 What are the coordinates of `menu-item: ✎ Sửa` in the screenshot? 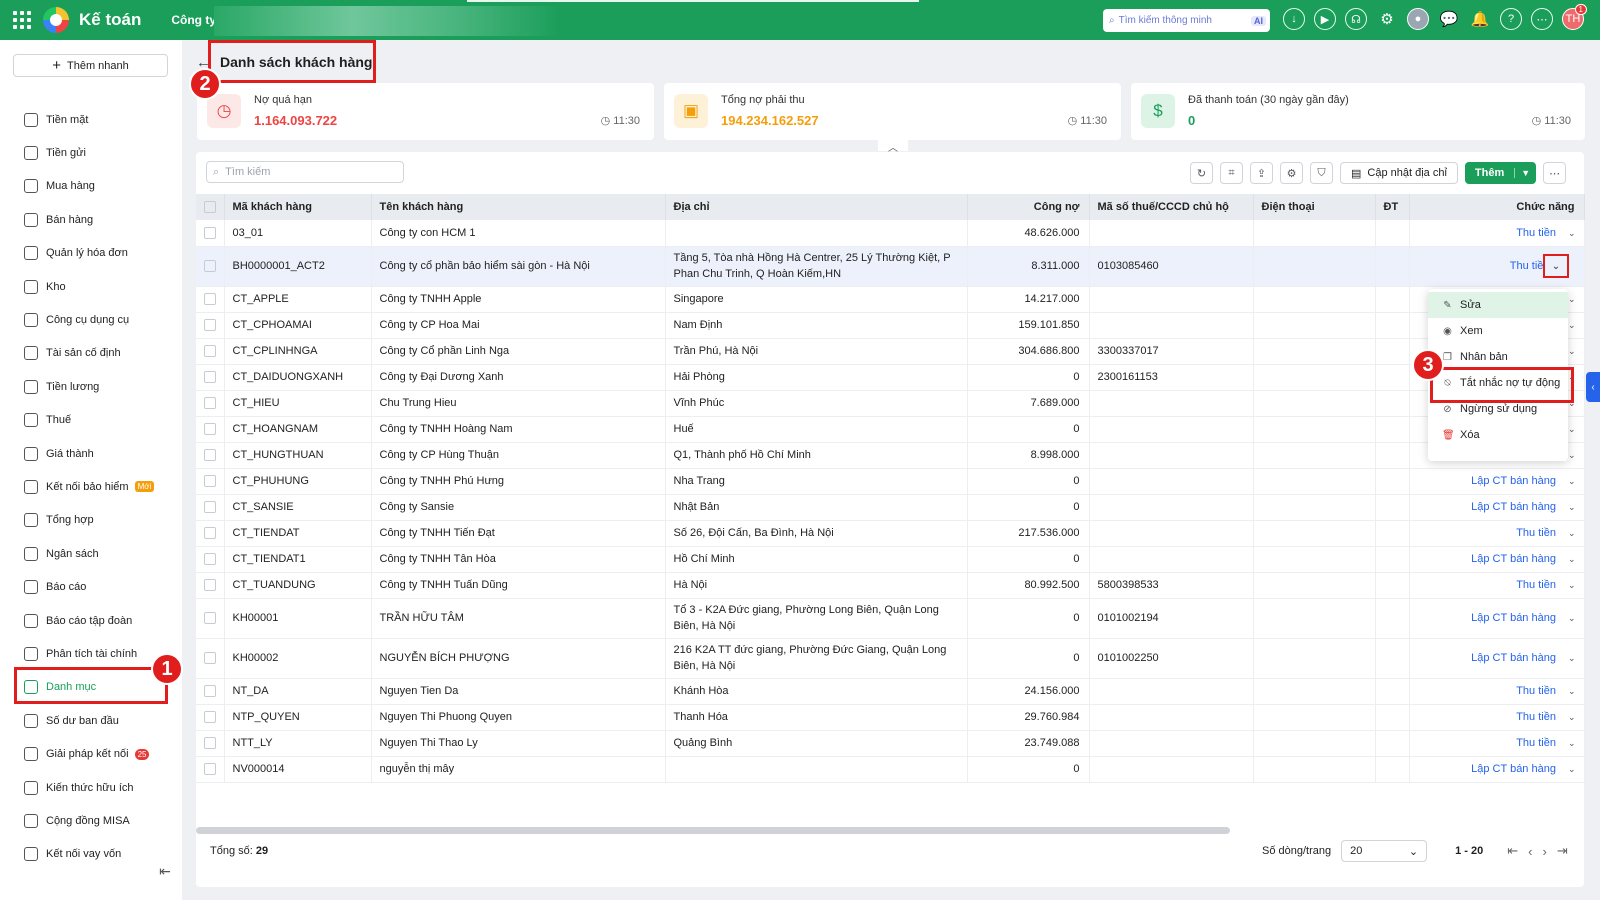 It's located at (1498, 305).